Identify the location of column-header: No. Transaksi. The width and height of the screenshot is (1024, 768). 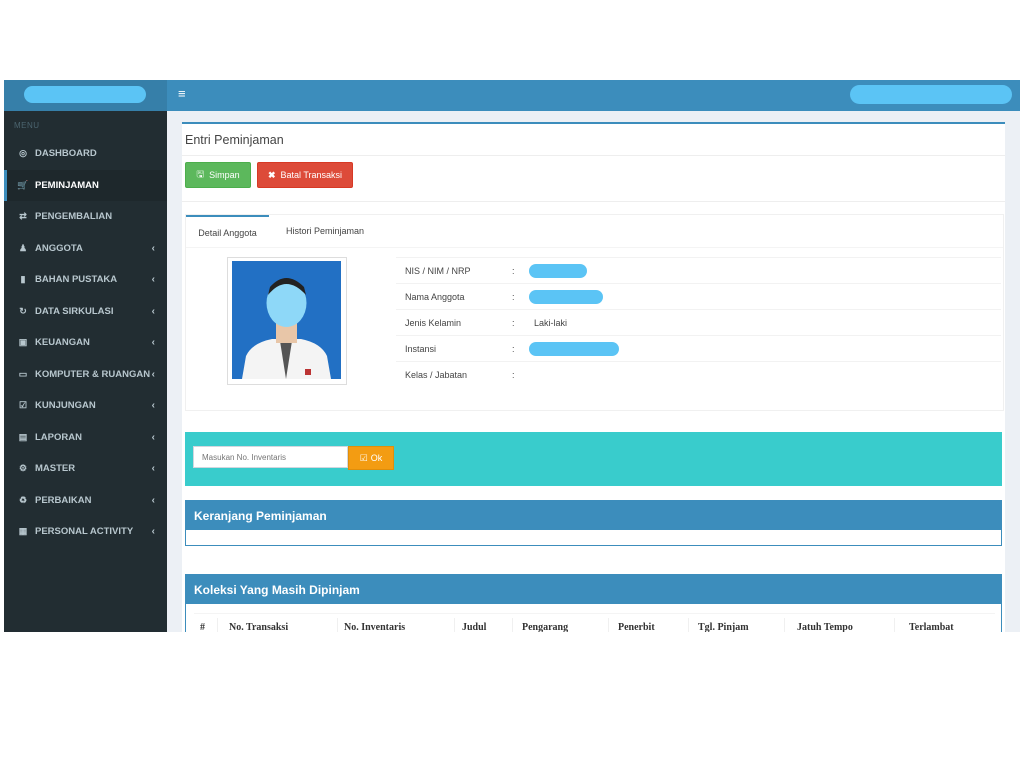
(258, 627).